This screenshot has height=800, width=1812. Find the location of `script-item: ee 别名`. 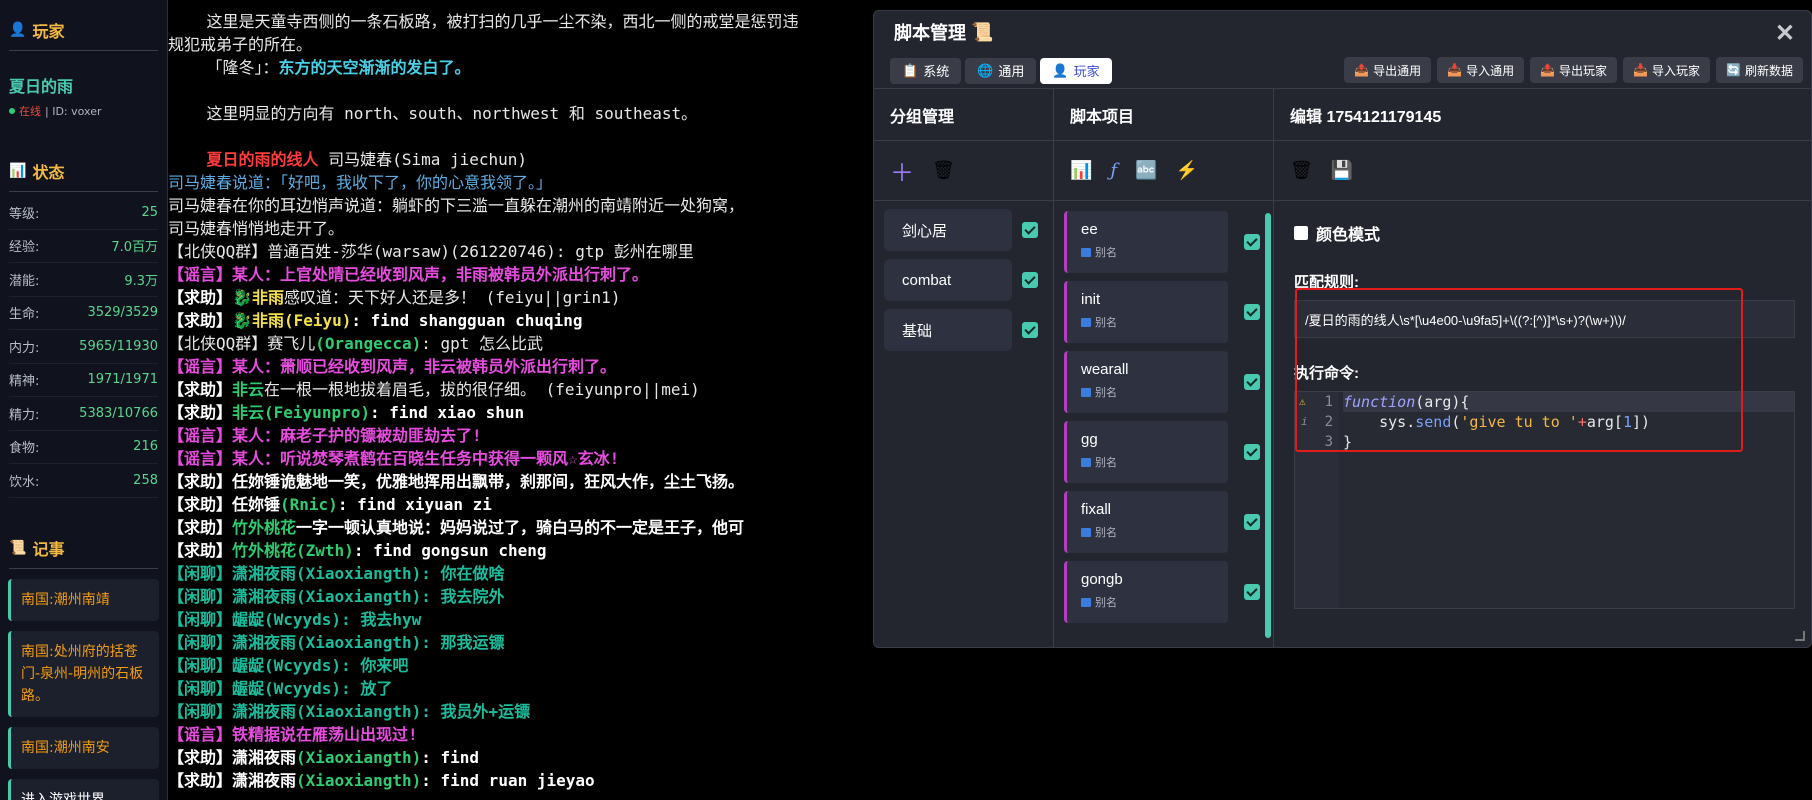

script-item: ee 别名 is located at coordinates (1146, 242).